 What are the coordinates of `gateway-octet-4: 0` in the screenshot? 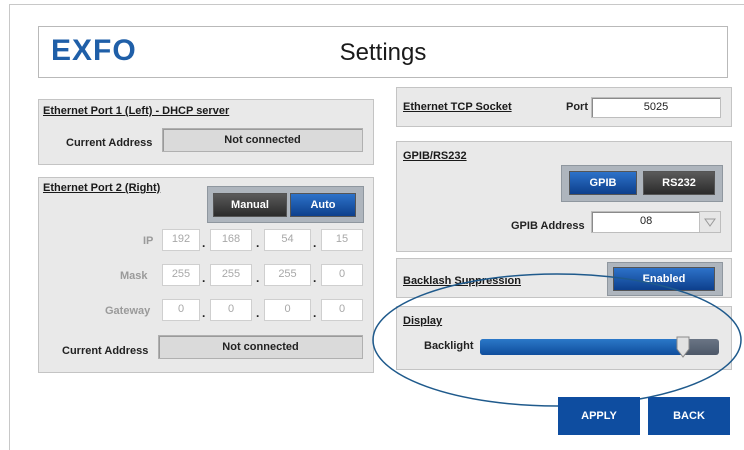 It's located at (342, 310).